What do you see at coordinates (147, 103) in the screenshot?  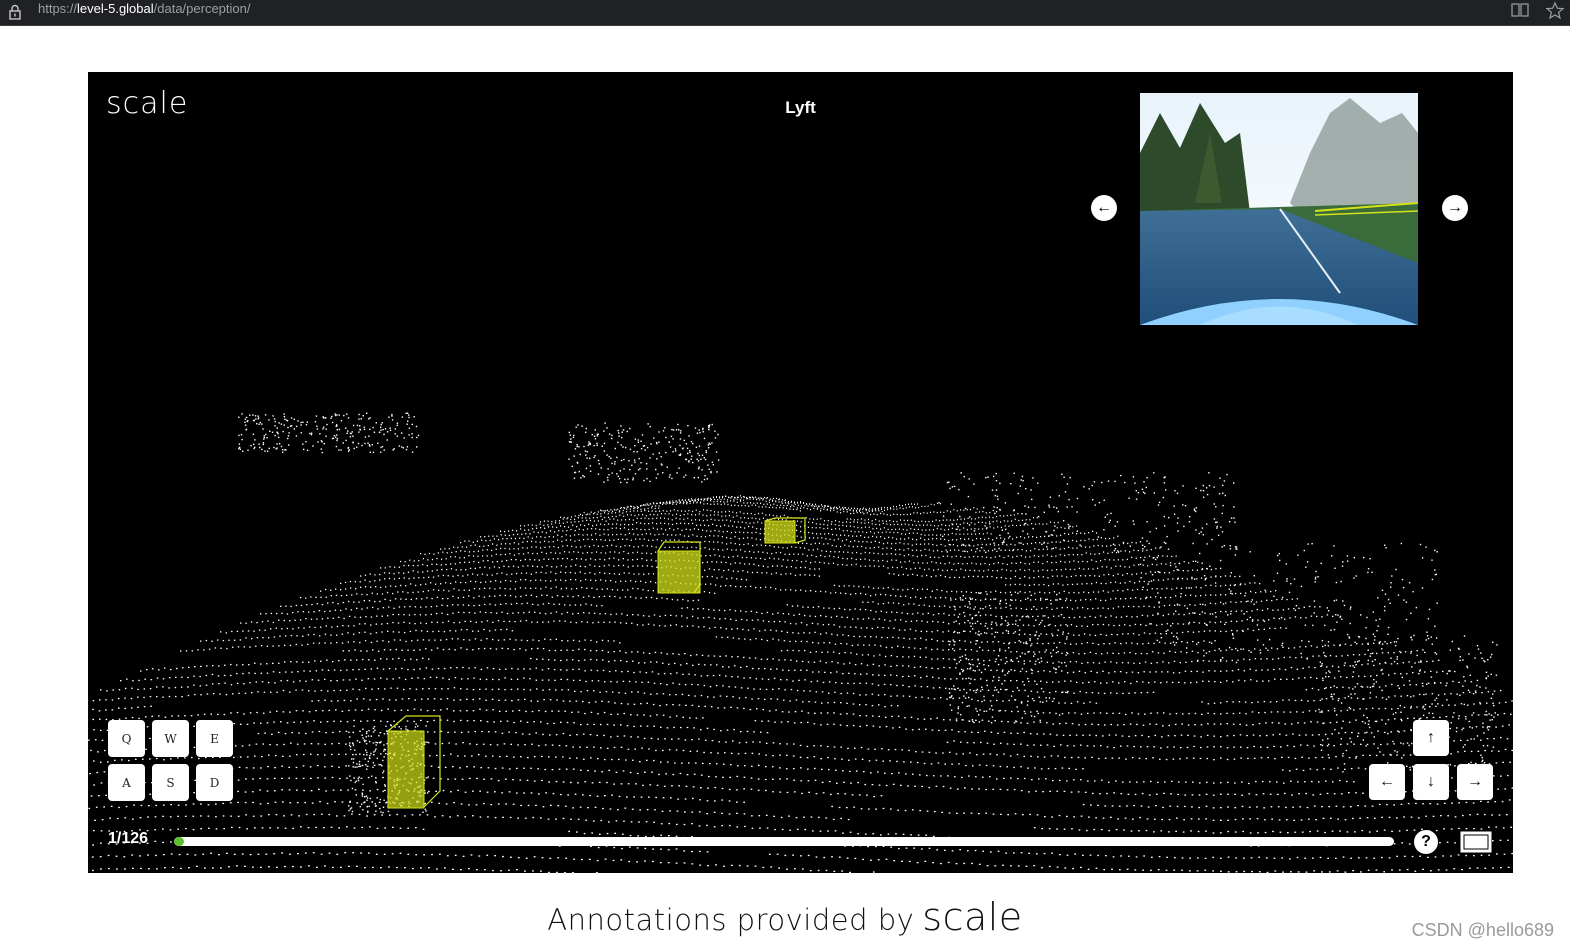 I see `scale-logo: scale` at bounding box center [147, 103].